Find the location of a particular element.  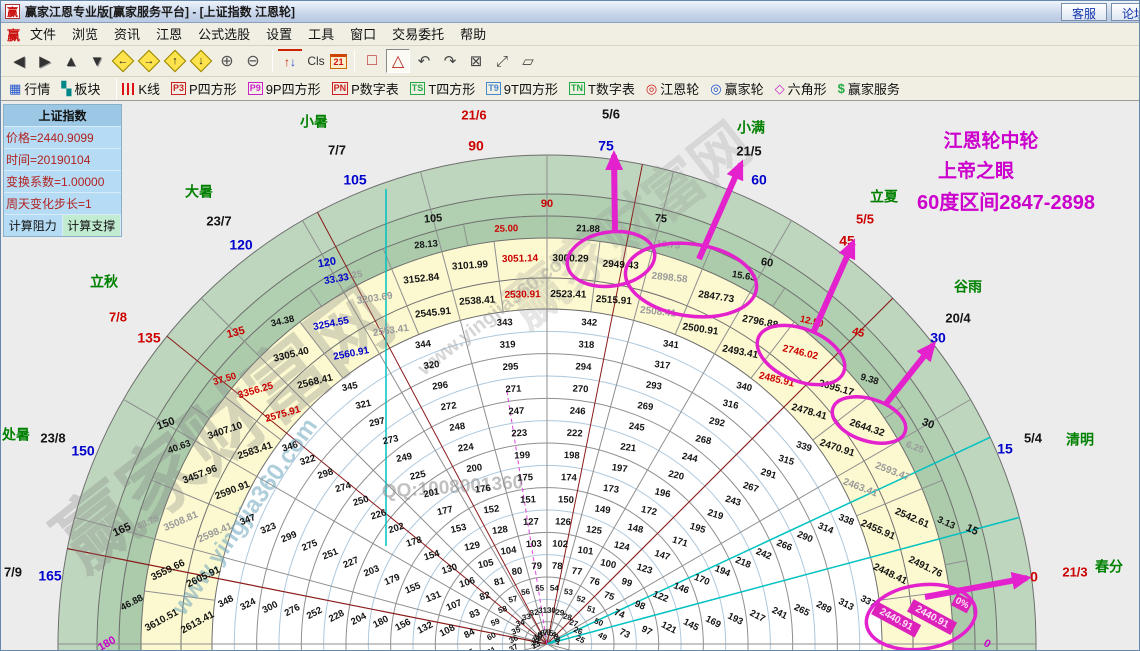

outer-label-150: 150 is located at coordinates (83, 451).